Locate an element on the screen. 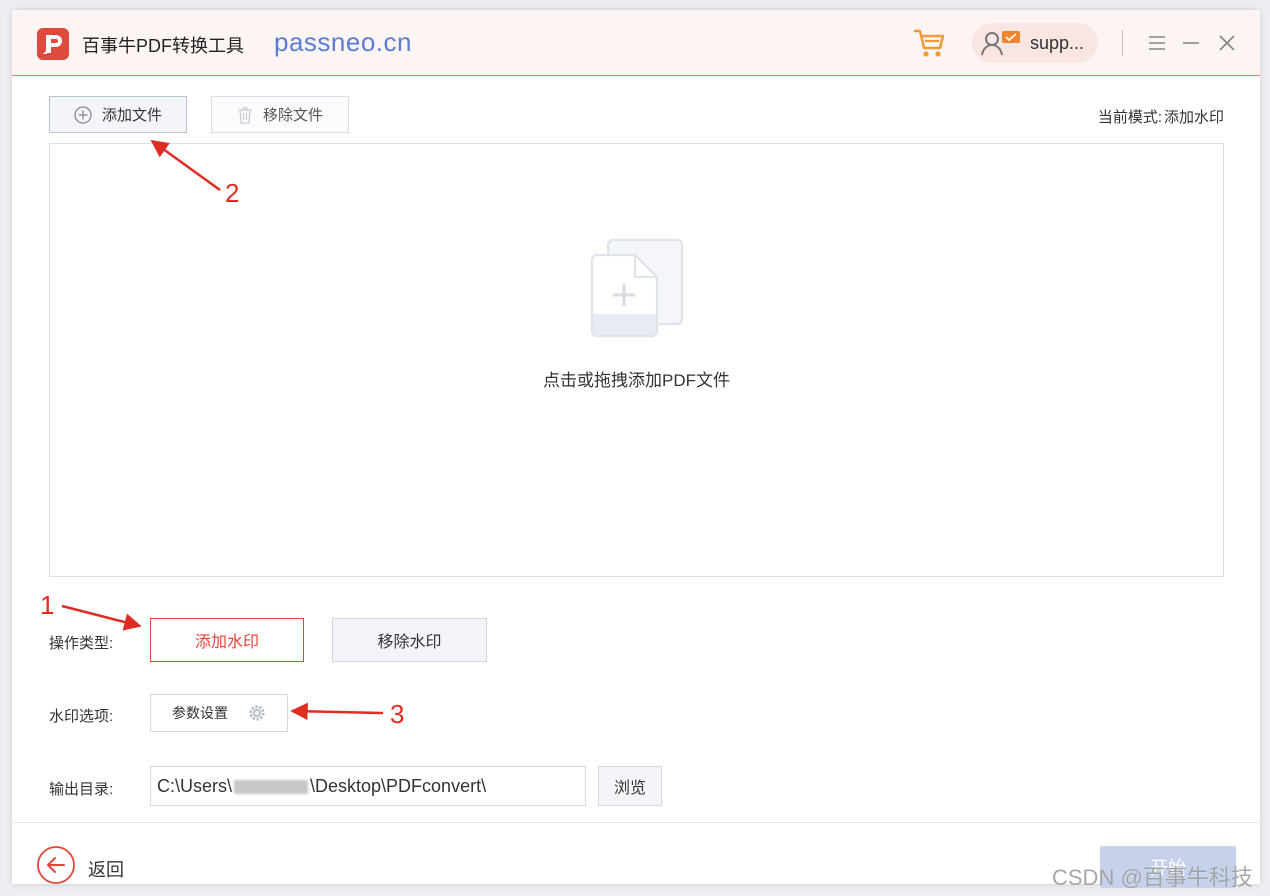 This screenshot has width=1270, height=896. parameter-settings-label: 参数设置 is located at coordinates (200, 713).